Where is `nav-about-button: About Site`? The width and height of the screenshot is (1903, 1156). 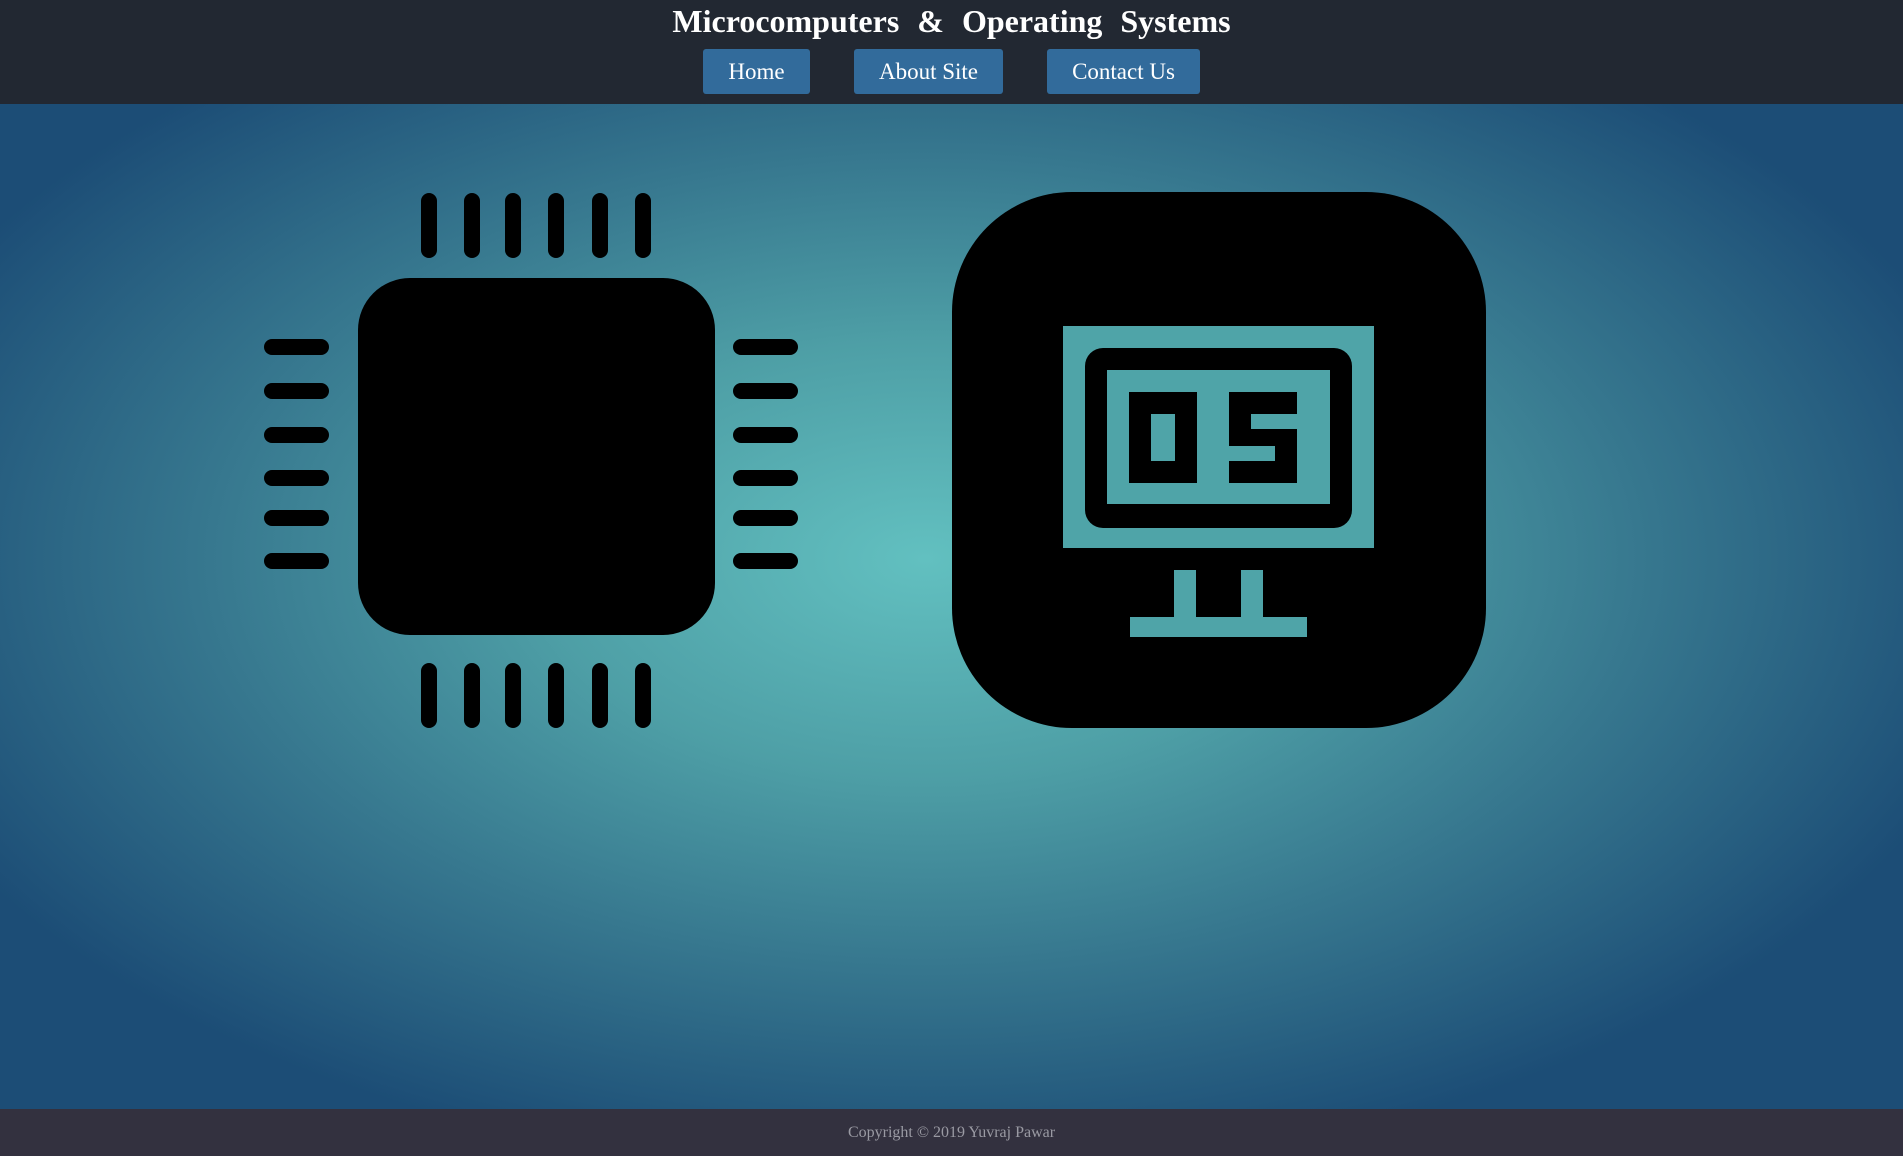 nav-about-button: About Site is located at coordinates (928, 71).